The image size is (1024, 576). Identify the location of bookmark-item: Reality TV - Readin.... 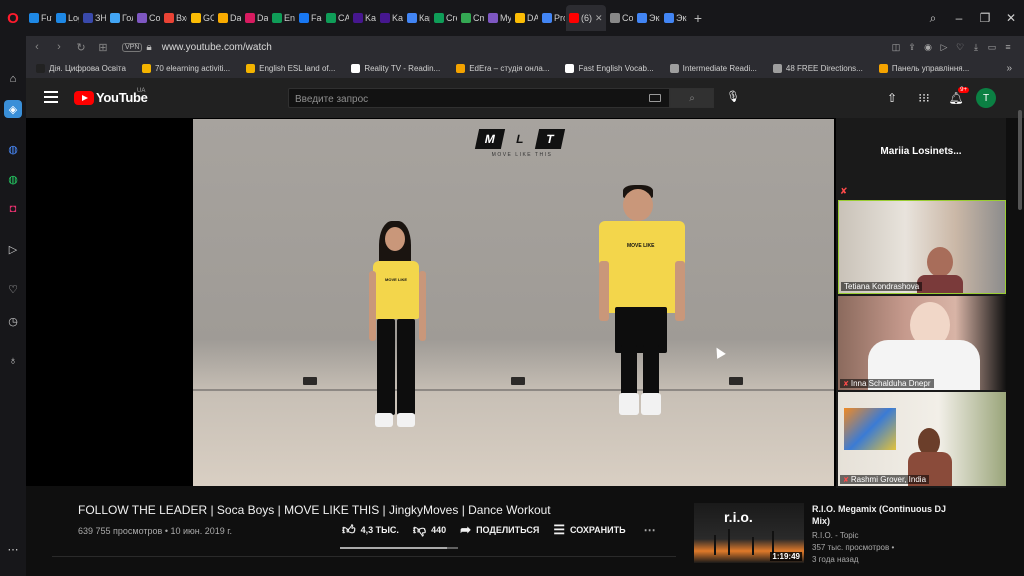
(395, 68).